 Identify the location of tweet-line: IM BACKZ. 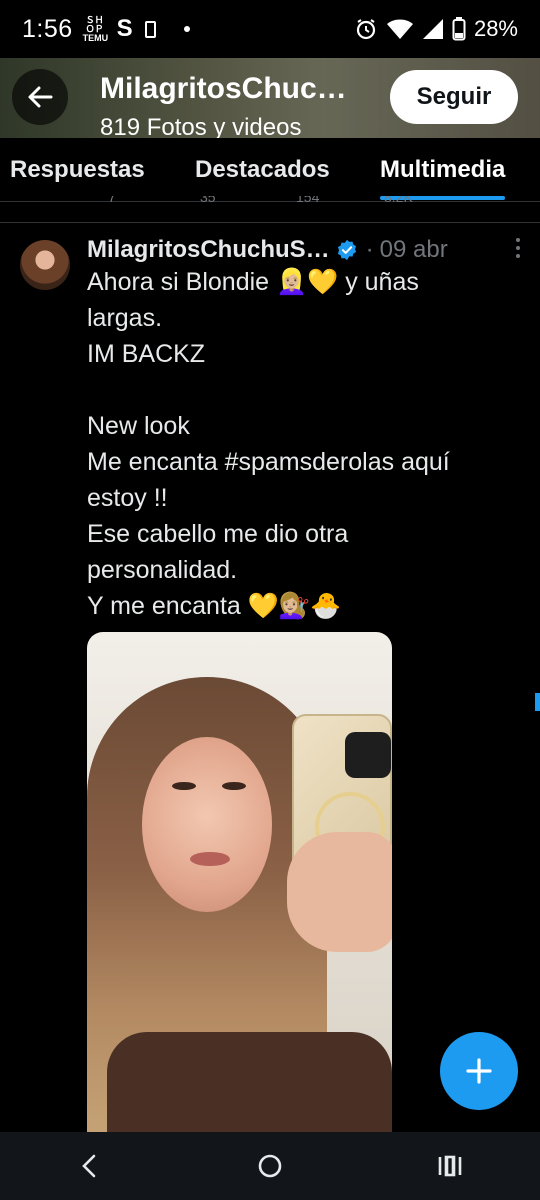
(146, 354).